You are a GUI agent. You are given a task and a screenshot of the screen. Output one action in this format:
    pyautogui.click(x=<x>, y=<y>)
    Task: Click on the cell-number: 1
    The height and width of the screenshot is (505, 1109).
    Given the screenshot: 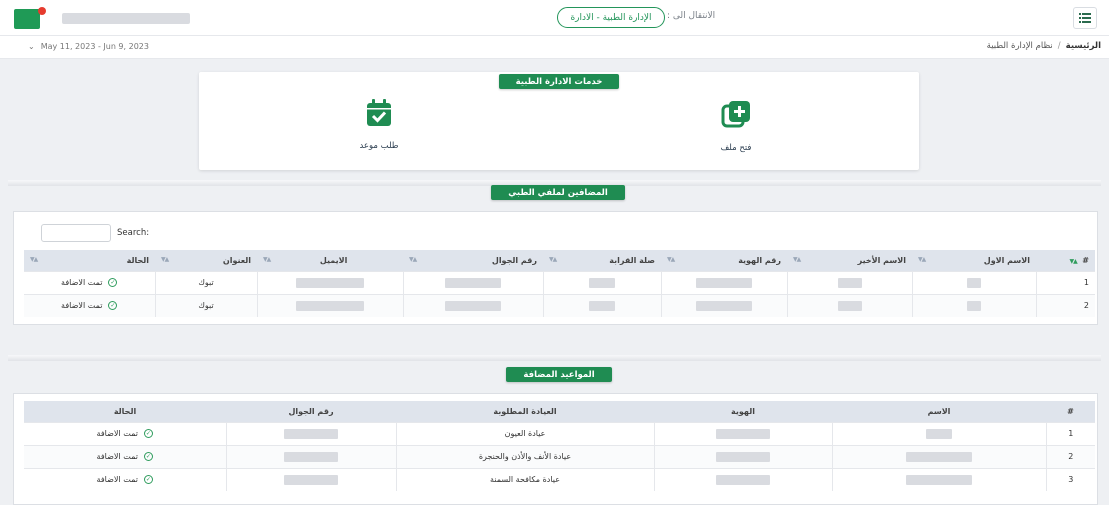 What is the action you would take?
    pyautogui.click(x=1065, y=282)
    